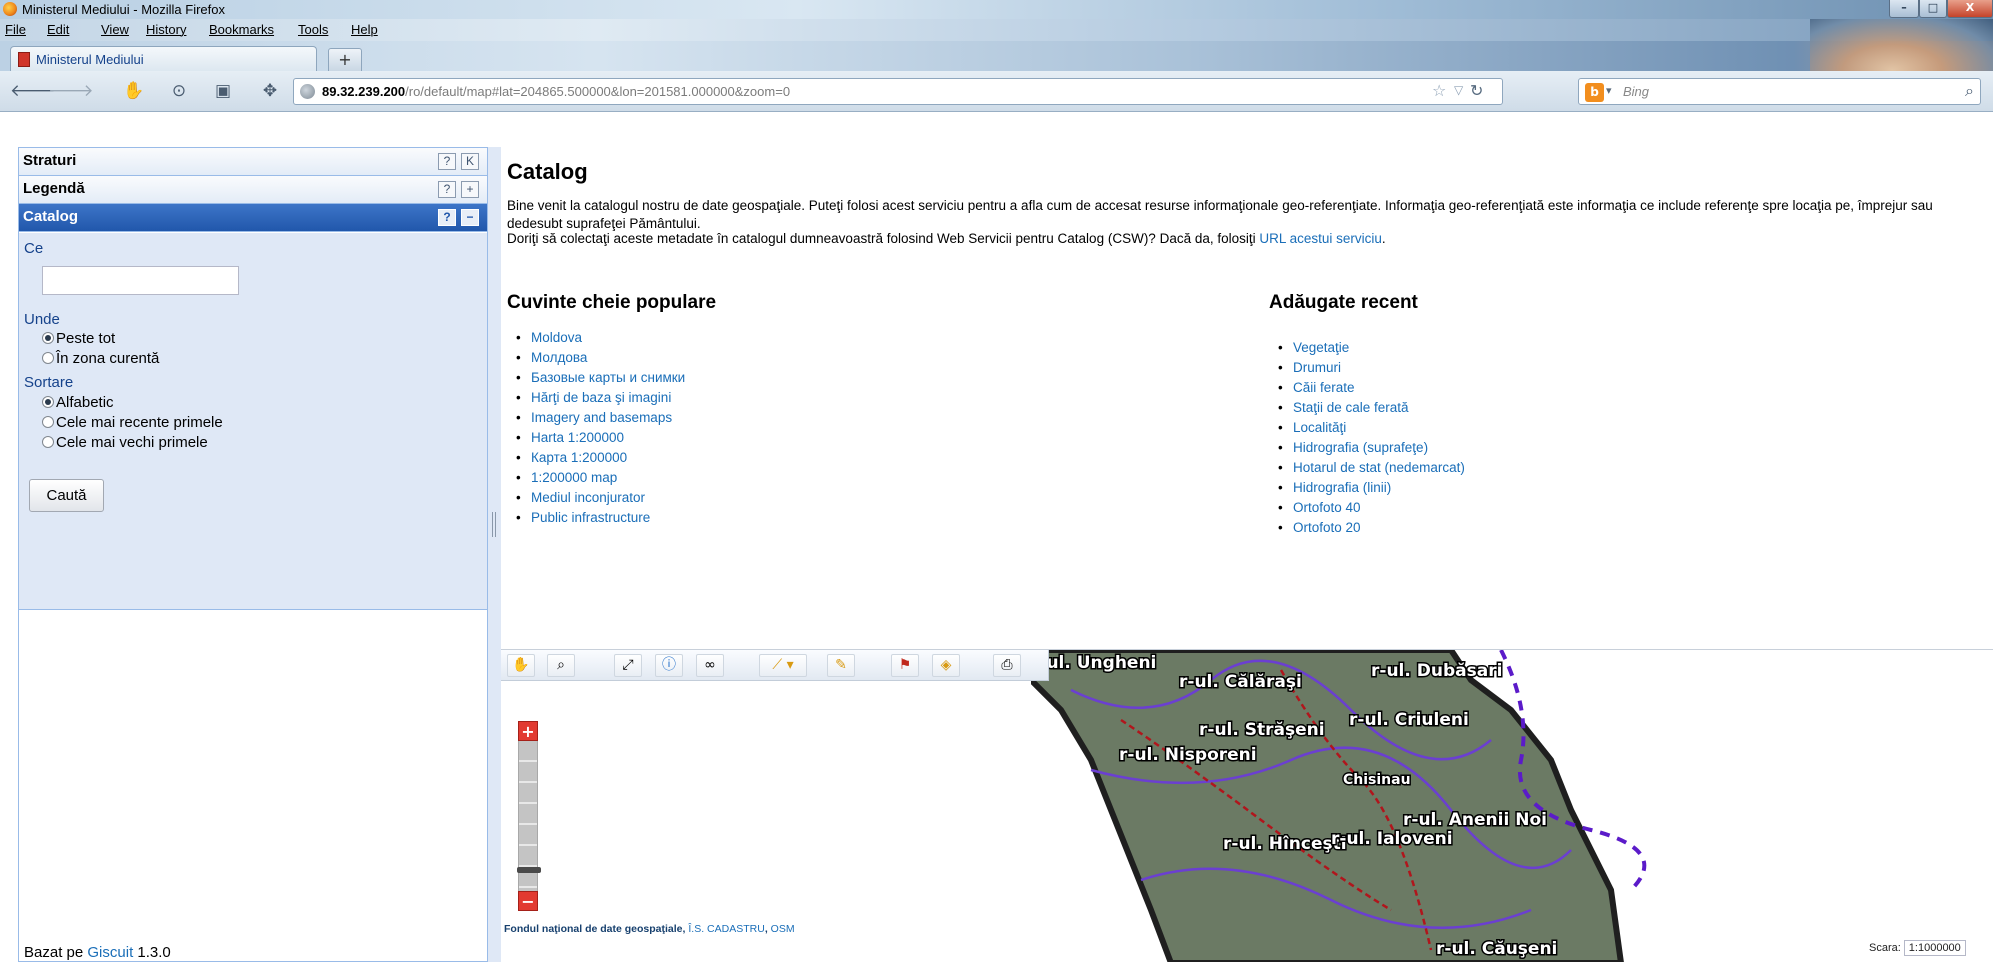 This screenshot has width=1993, height=962. I want to click on radio-recente: Cele mai recente primele, so click(132, 422).